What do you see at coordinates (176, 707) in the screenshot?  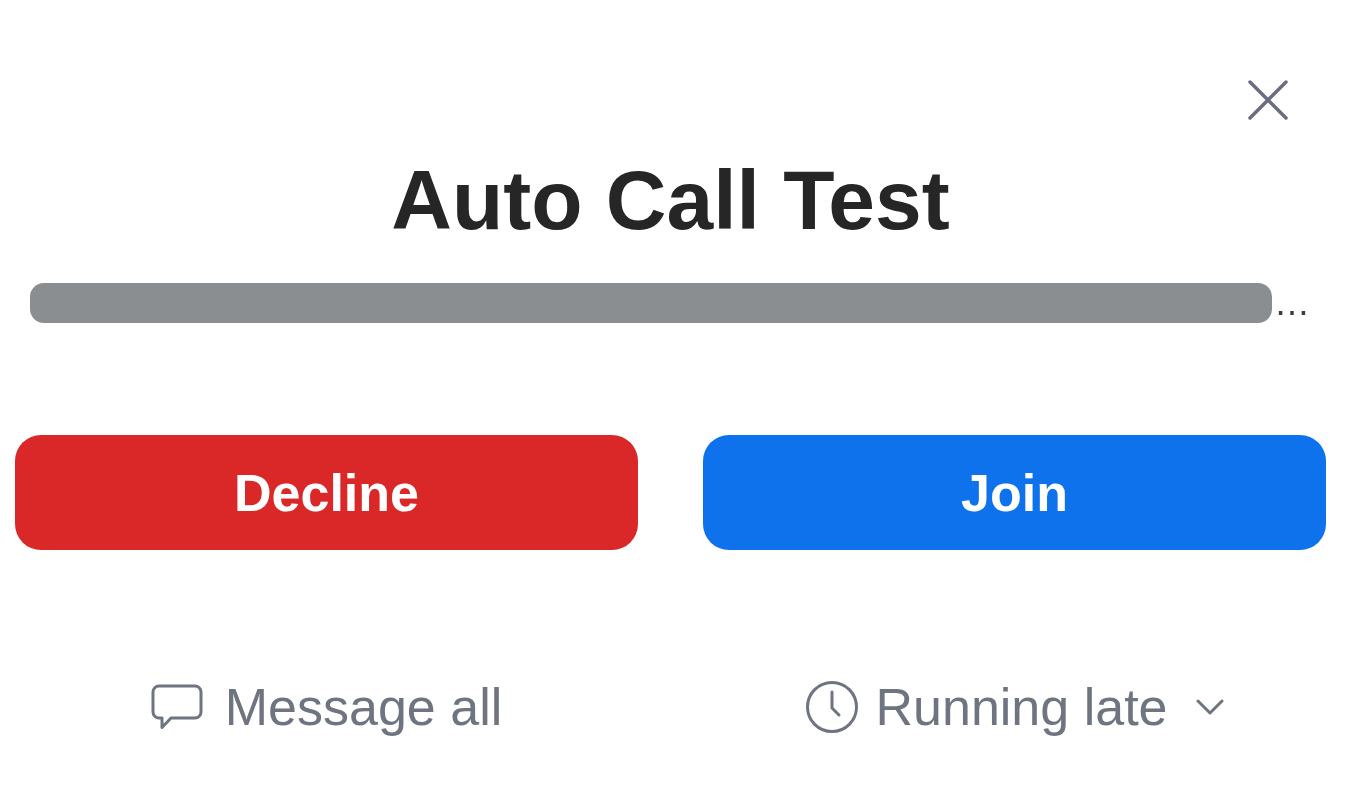 I see `chat-bubble-icon` at bounding box center [176, 707].